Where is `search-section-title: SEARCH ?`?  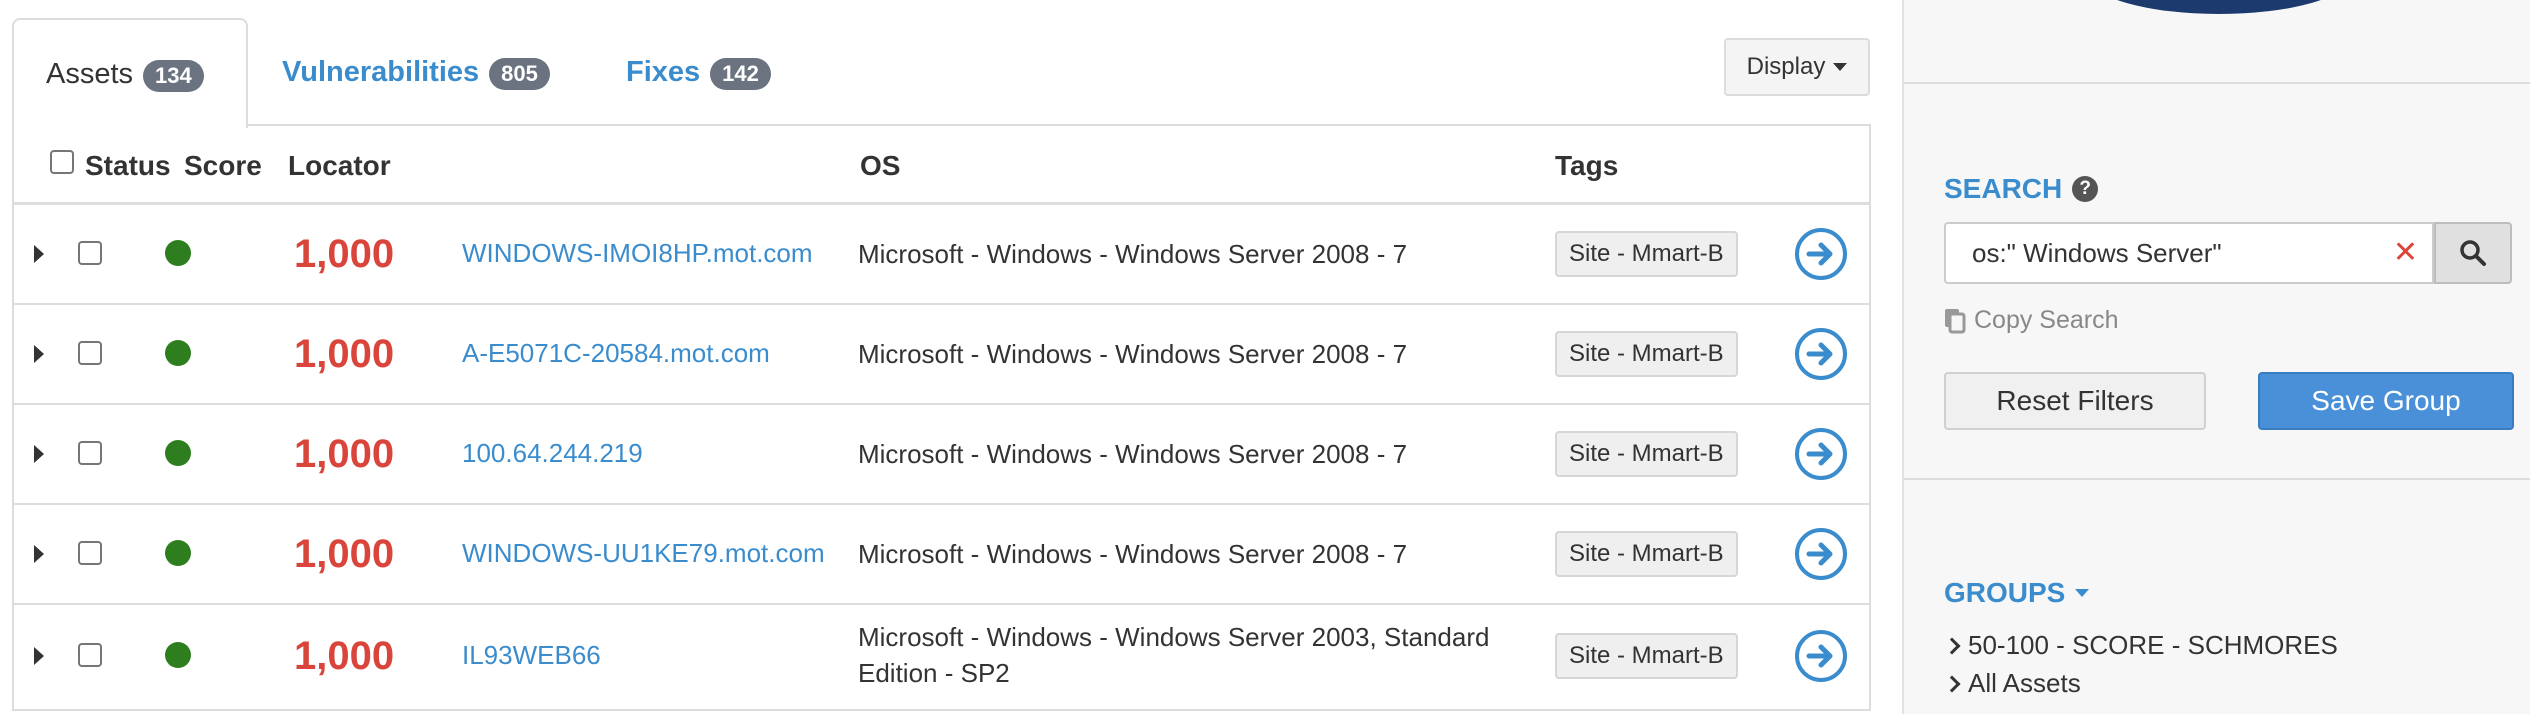
search-section-title: SEARCH ? is located at coordinates (2021, 189).